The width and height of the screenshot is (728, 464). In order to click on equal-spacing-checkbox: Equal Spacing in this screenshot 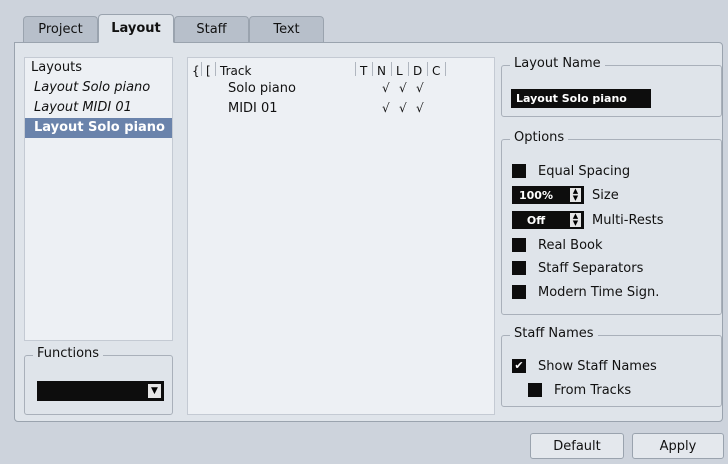, I will do `click(571, 171)`.